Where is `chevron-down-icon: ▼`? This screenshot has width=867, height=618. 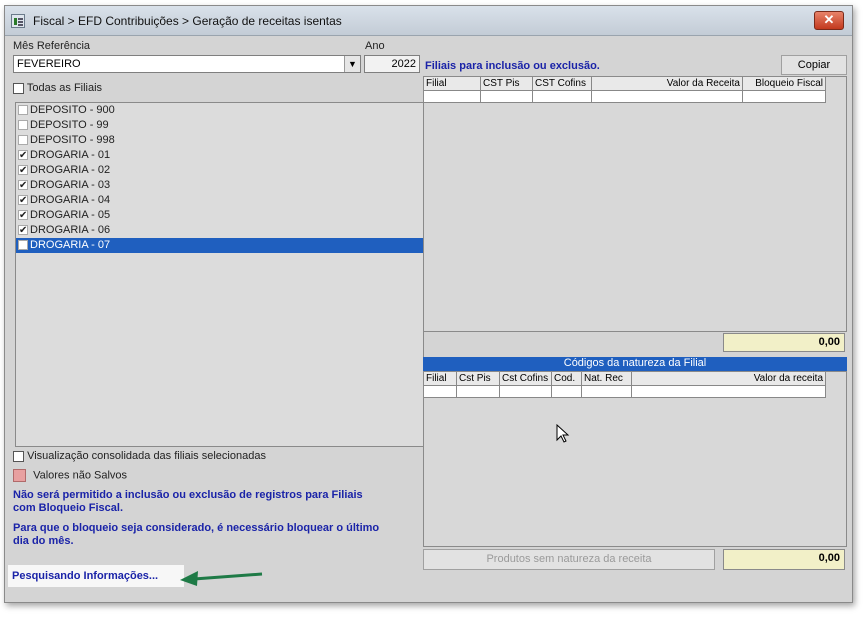 chevron-down-icon: ▼ is located at coordinates (352, 64).